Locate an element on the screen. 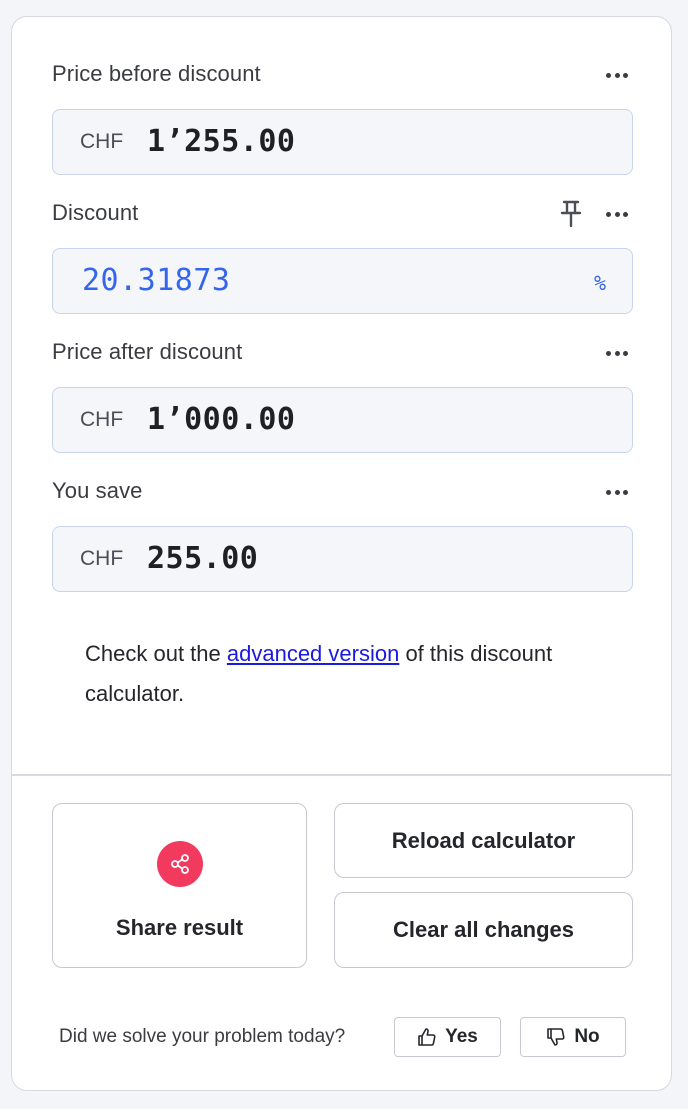 The width and height of the screenshot is (688, 1109). pin-icon is located at coordinates (571, 213).